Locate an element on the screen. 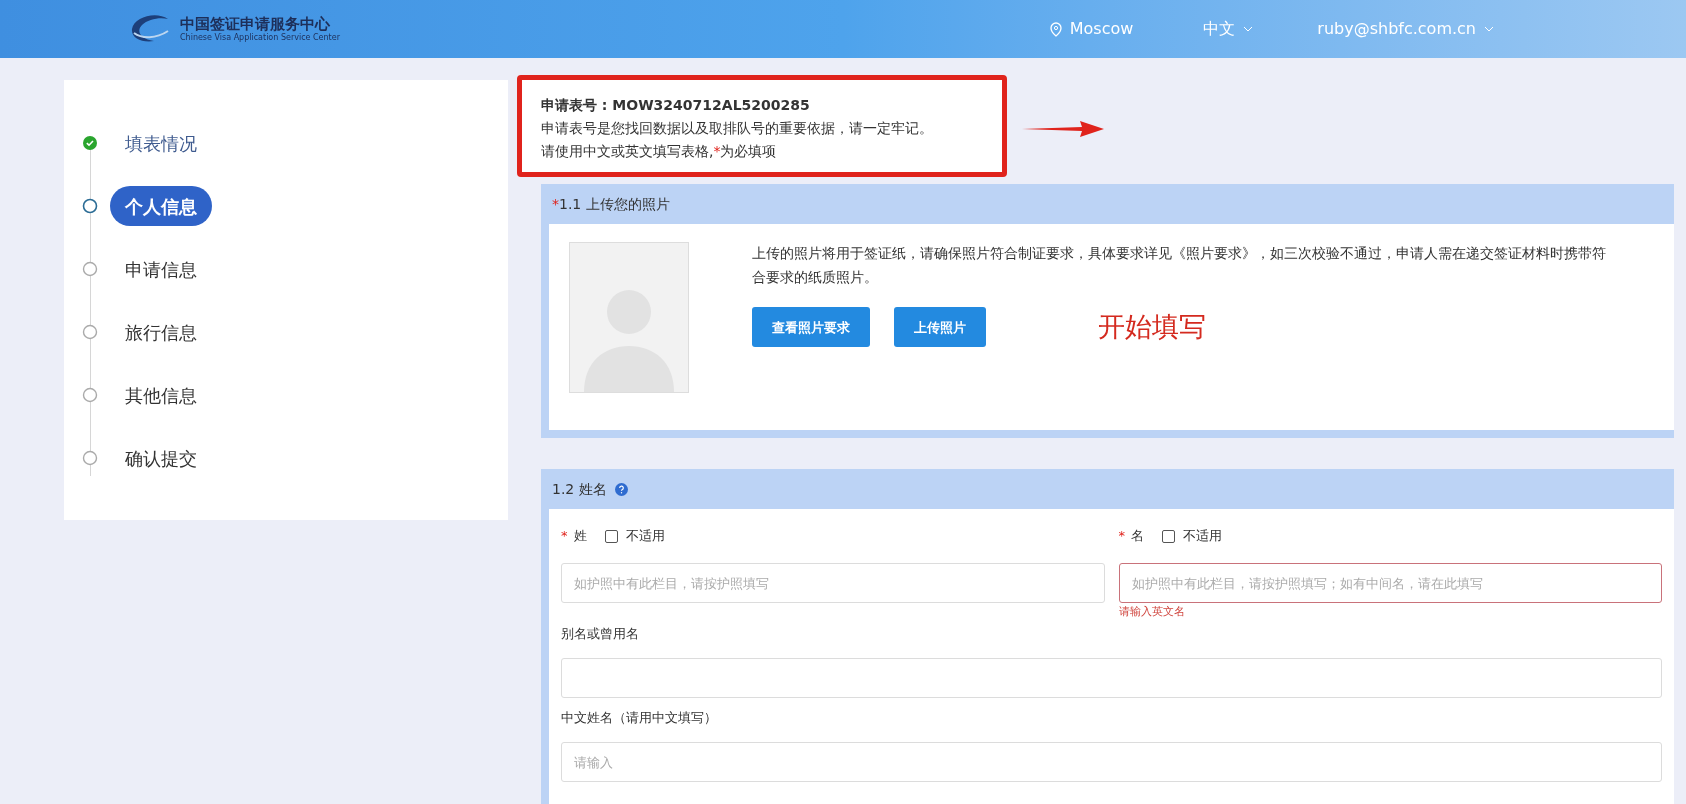 The height and width of the screenshot is (804, 1686). help-icon is located at coordinates (621, 489).